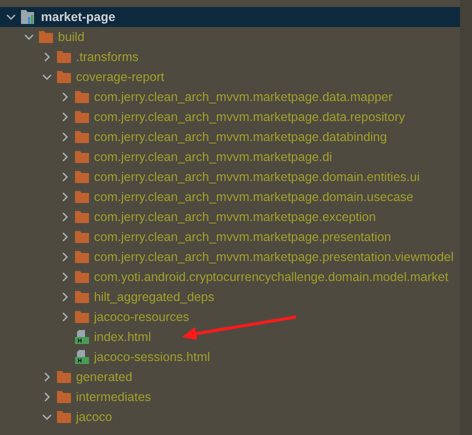  Describe the element at coordinates (78, 17) in the screenshot. I see `tree-item-label: market-page` at that location.